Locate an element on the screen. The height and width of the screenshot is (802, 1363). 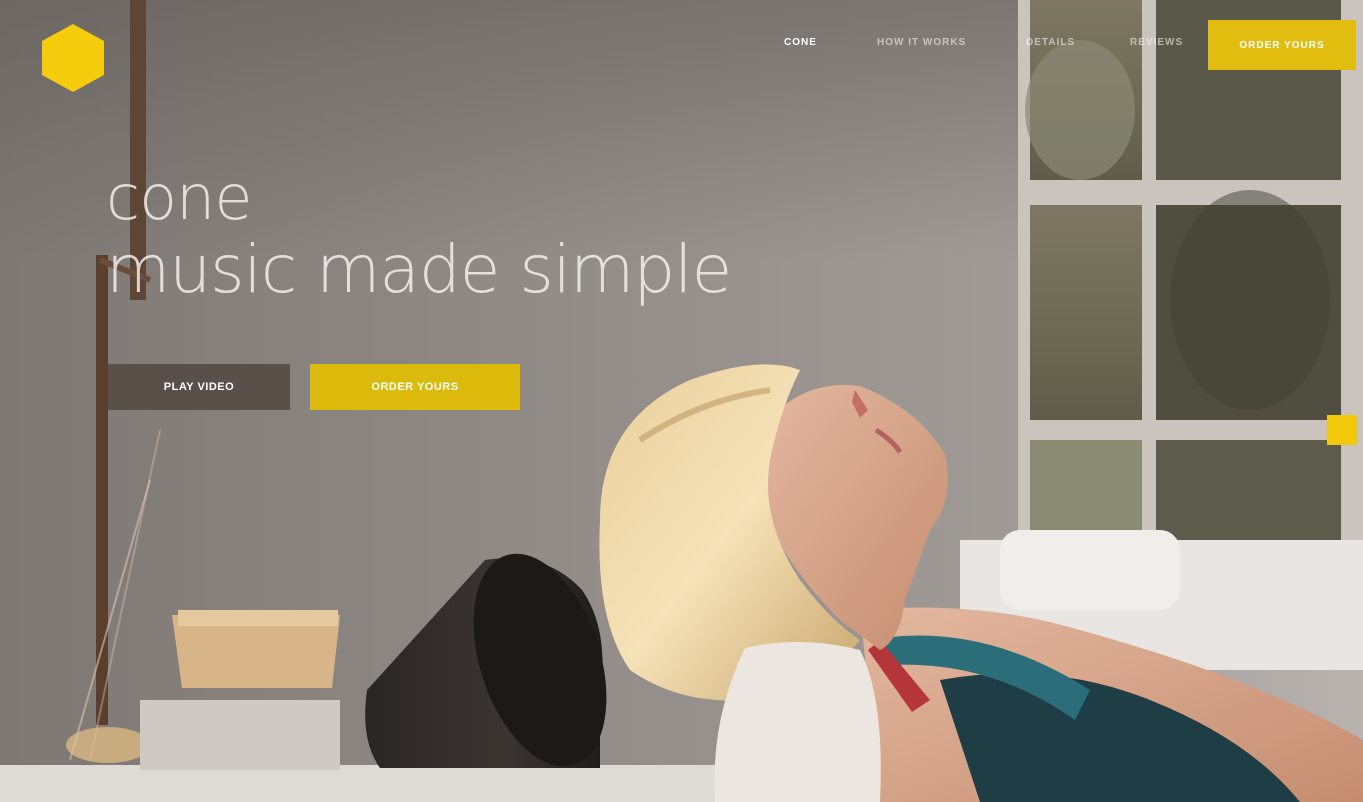
yellow-square-indicator is located at coordinates (1342, 430).